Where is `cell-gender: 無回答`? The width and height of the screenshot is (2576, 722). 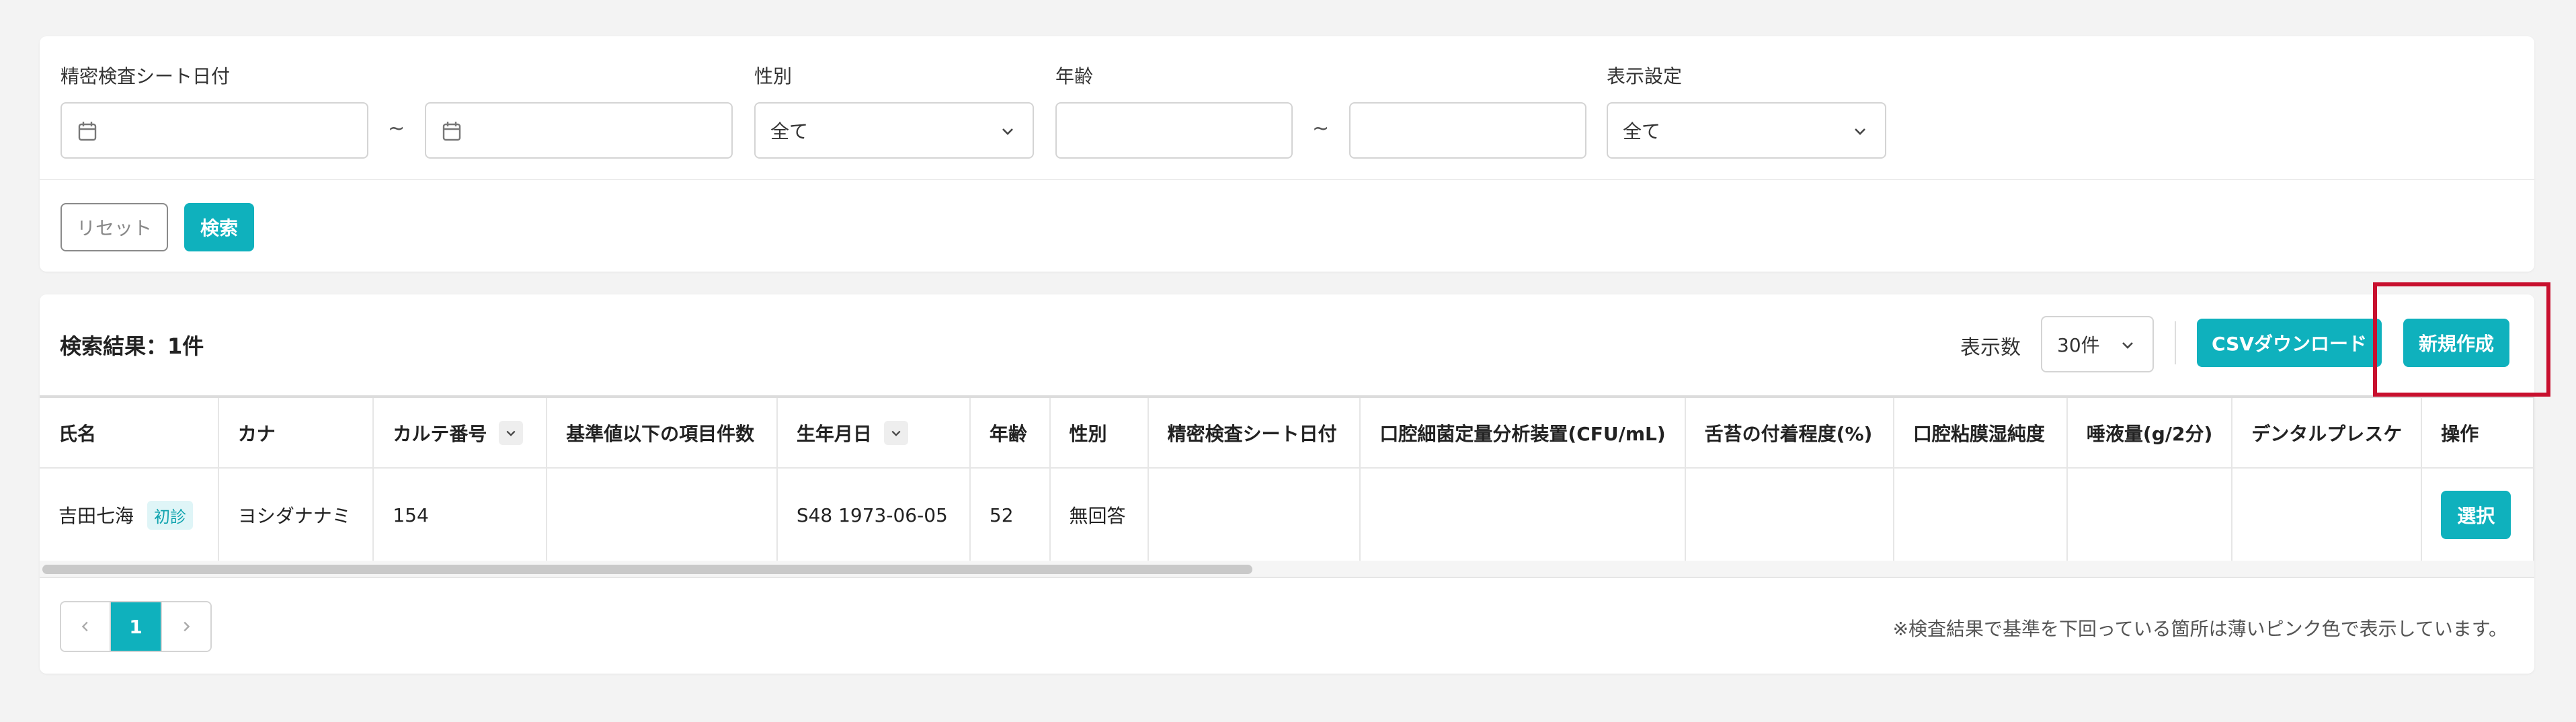
cell-gender: 無回答 is located at coordinates (1099, 515).